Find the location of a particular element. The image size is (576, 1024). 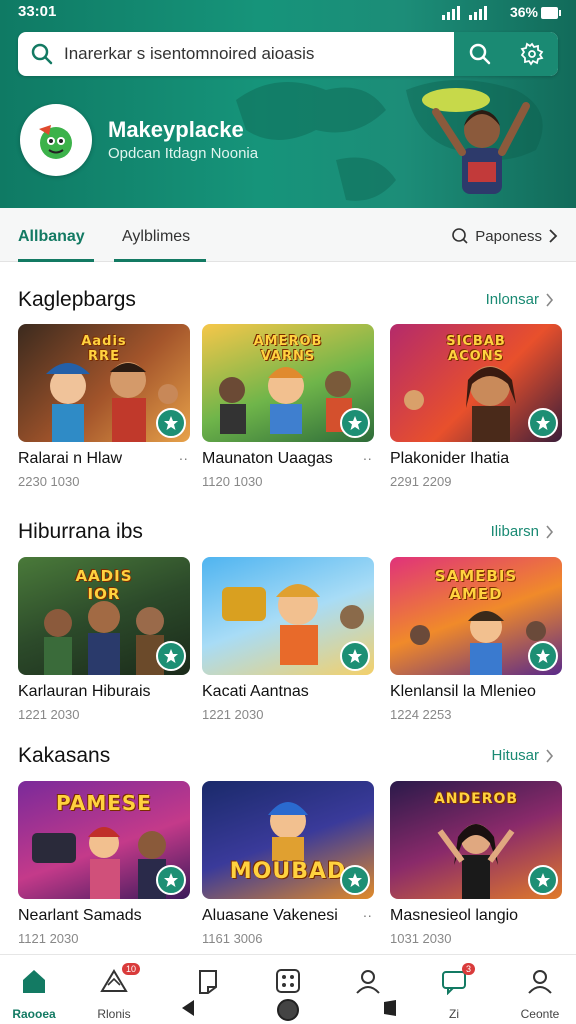

hero-character-illustration is located at coordinates (476, 141).